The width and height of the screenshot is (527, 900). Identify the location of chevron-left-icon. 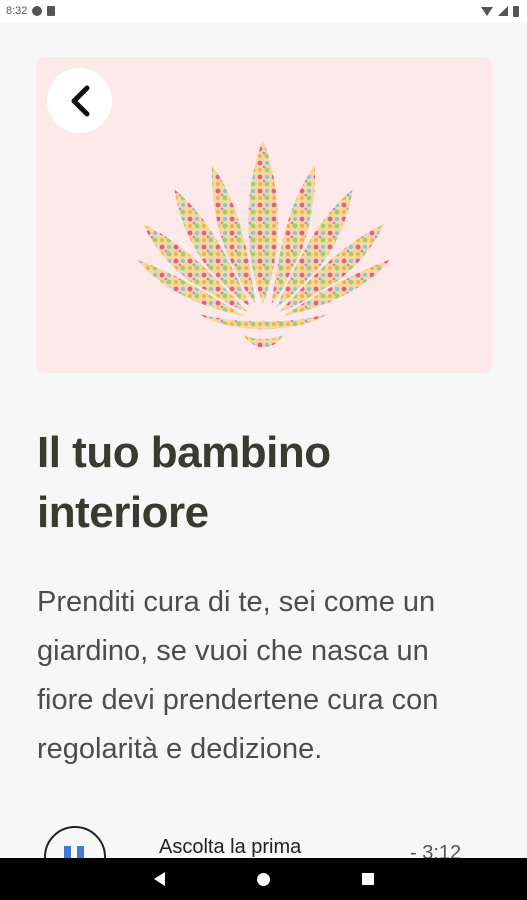
(80, 100).